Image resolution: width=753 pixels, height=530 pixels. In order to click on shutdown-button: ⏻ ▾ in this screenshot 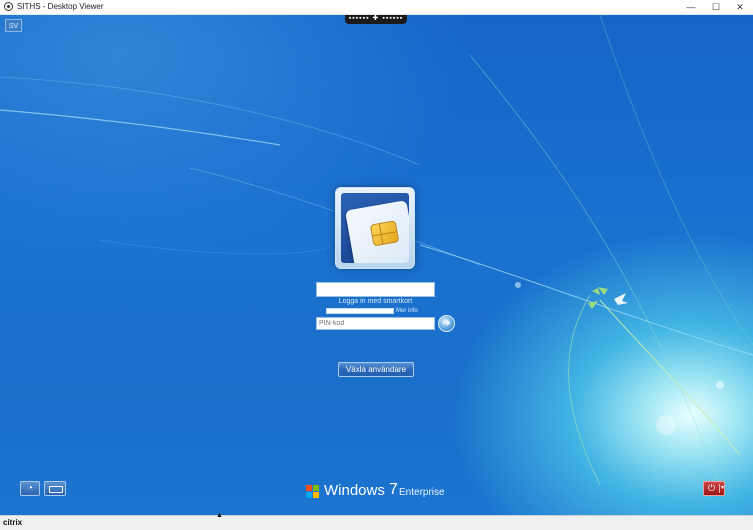, I will do `click(714, 488)`.